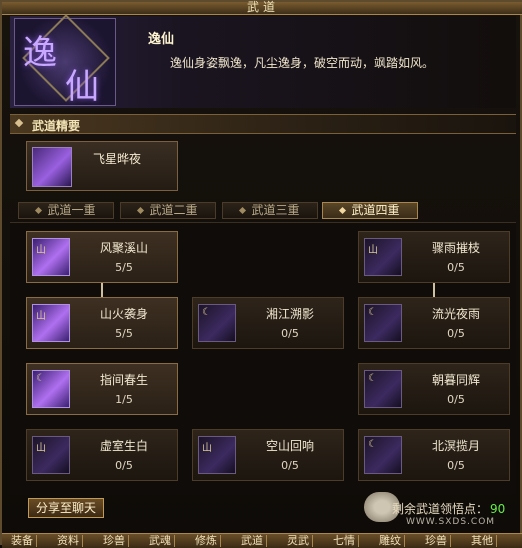  Describe the element at coordinates (434, 323) in the screenshot. I see `skill-slot-r2c3: ☾ 流光夜雨 0/5` at that location.